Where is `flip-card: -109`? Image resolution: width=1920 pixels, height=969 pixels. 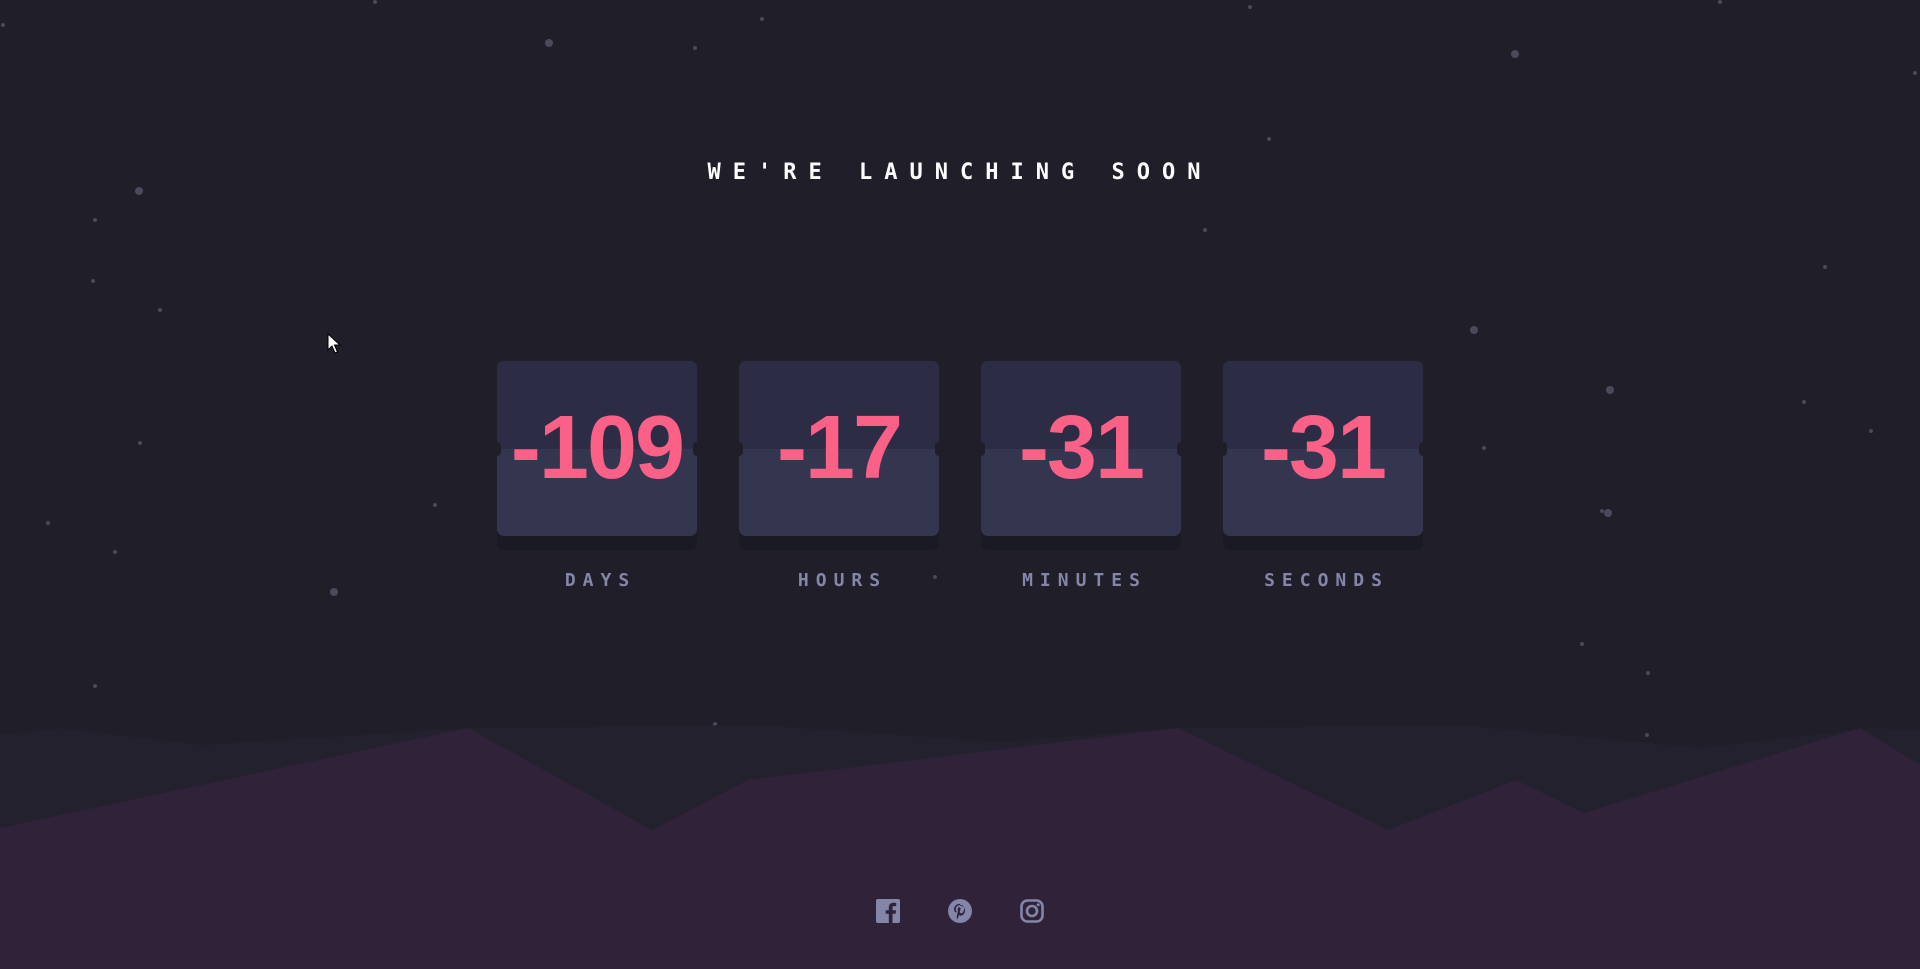
flip-card: -109 is located at coordinates (597, 448).